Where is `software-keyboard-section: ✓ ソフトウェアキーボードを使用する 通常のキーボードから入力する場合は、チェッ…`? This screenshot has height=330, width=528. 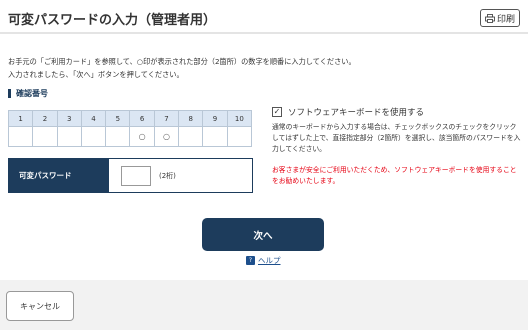
software-keyboard-section: ✓ ソフトウェアキーボードを使用する 通常のキーボードから入力する場合は、チェッ… is located at coordinates (397, 146).